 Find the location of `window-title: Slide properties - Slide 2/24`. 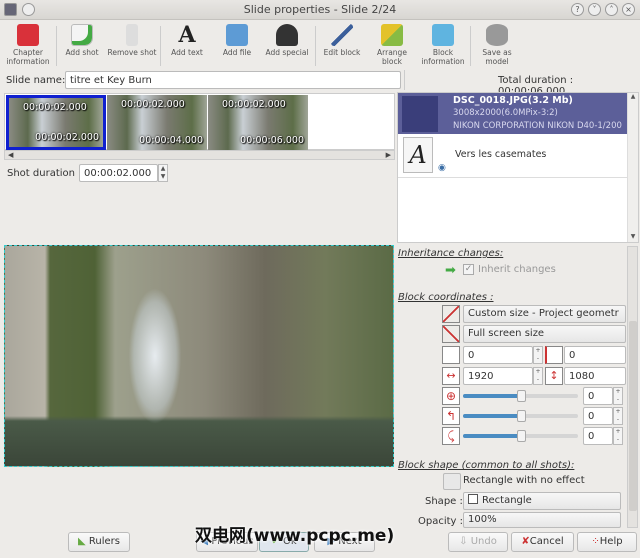

window-title: Slide properties - Slide 2/24 is located at coordinates (320, 9).